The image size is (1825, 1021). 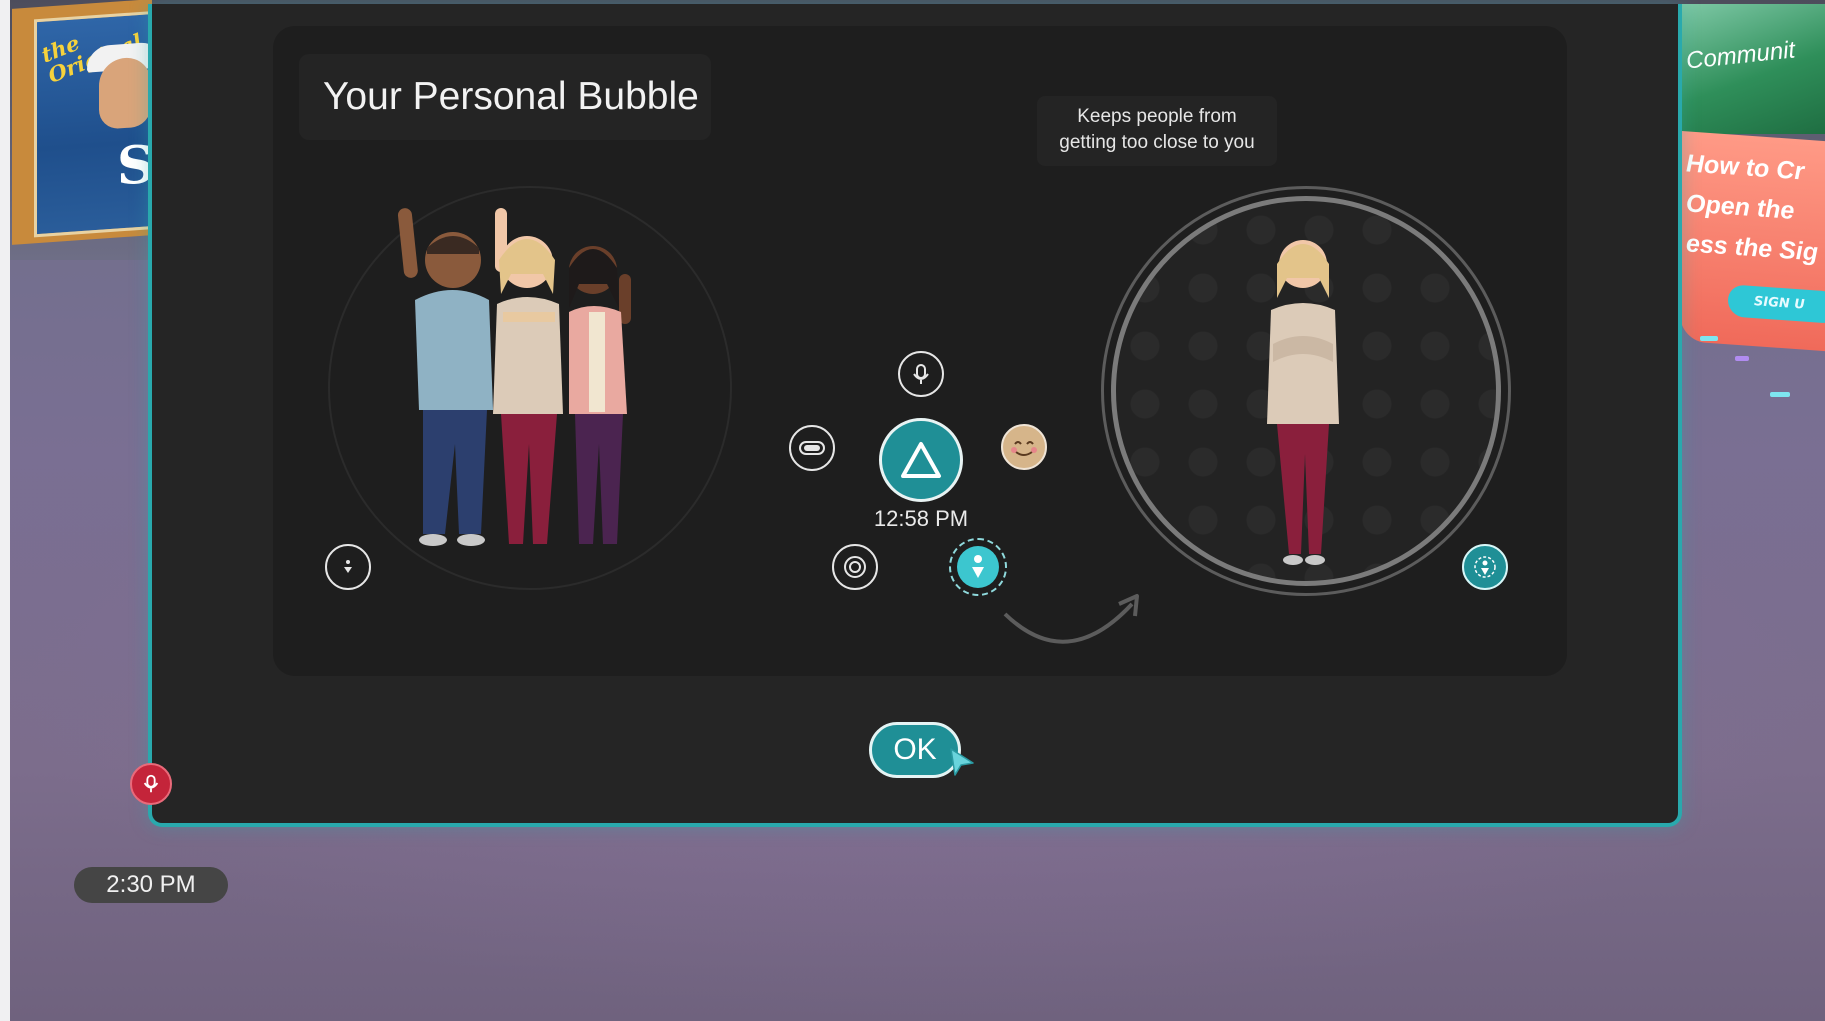 I want to click on avatar-in-bubble-illustration, so click(x=1303, y=402).